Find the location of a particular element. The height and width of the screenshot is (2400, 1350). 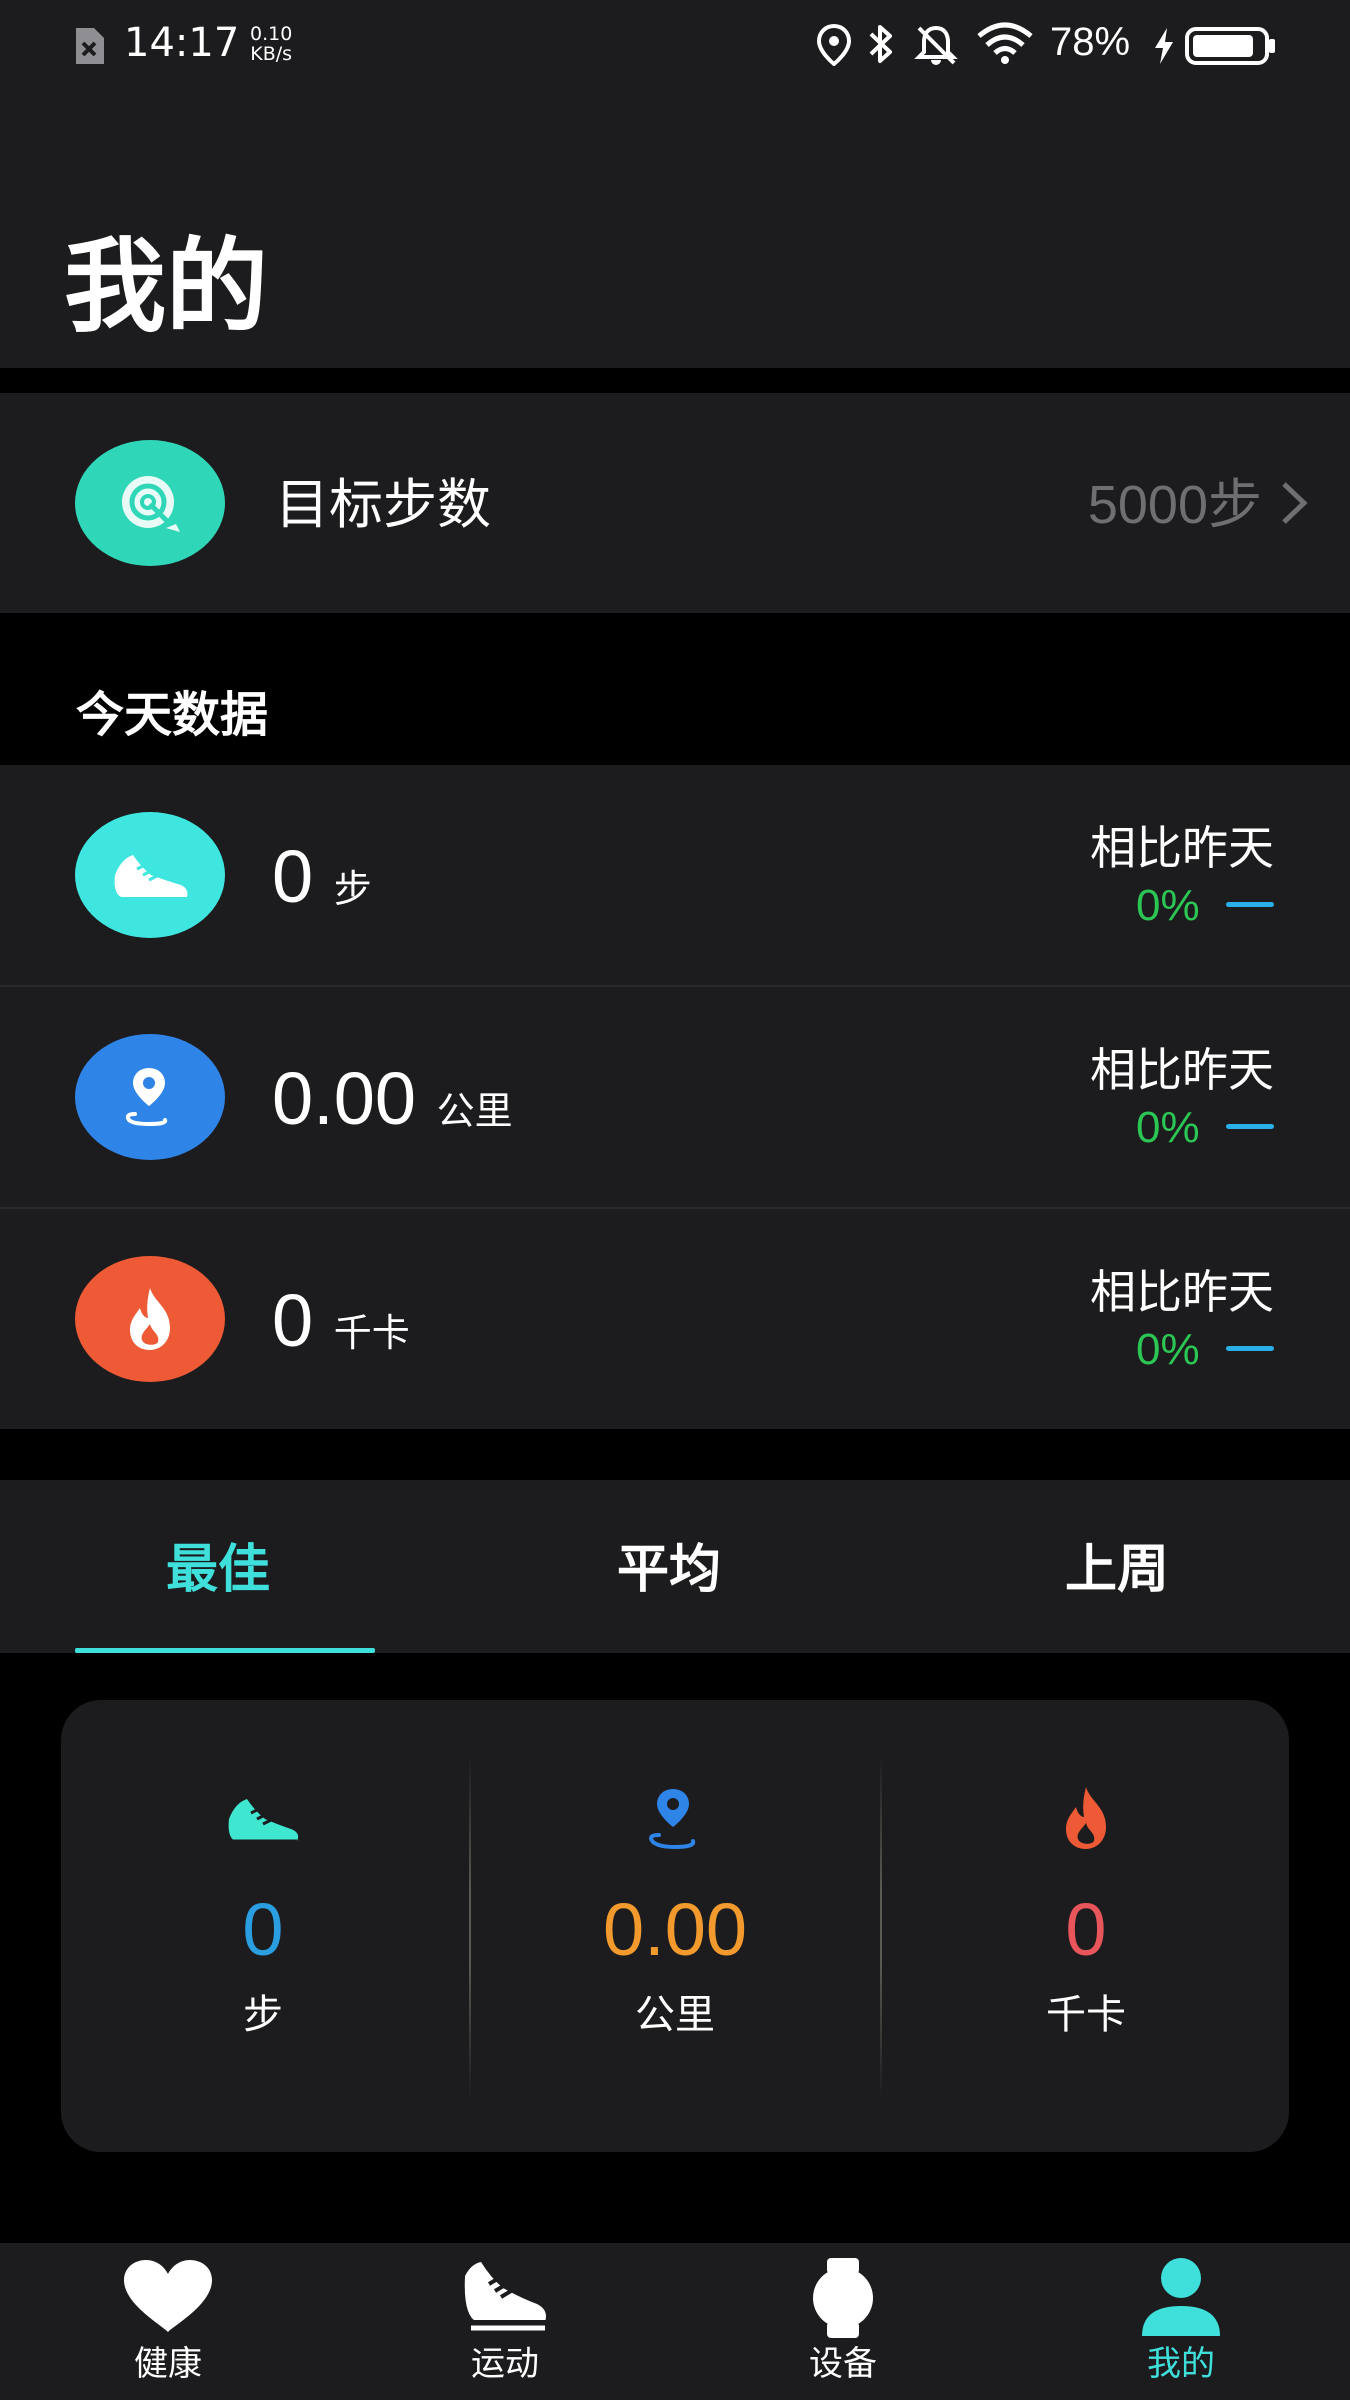

best-steps-unit: 步 is located at coordinates (263, 2015).